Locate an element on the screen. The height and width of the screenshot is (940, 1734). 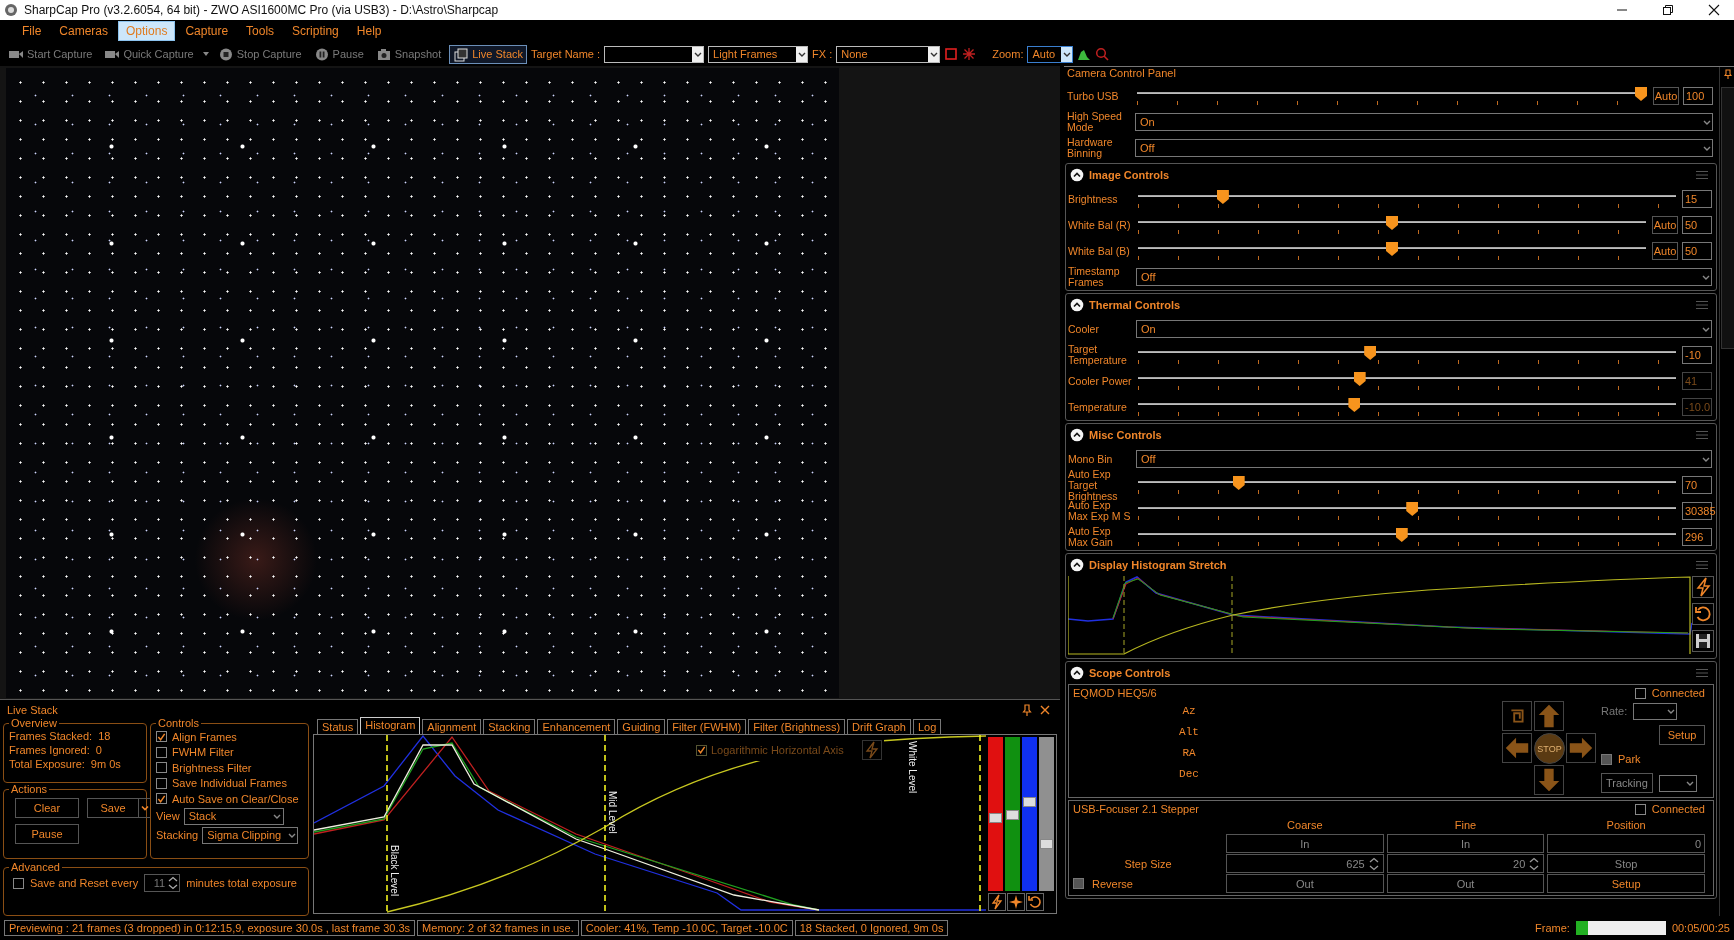
value-field: 15 is located at coordinates (1697, 199).